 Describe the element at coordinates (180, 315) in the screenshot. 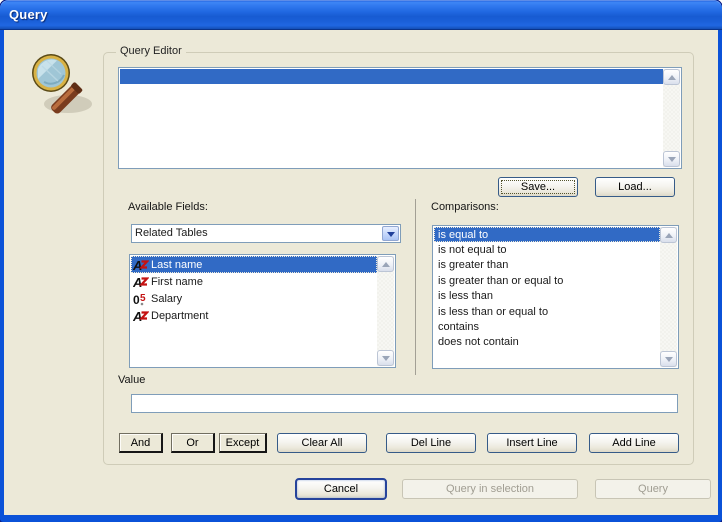

I see `field-name: Department` at that location.